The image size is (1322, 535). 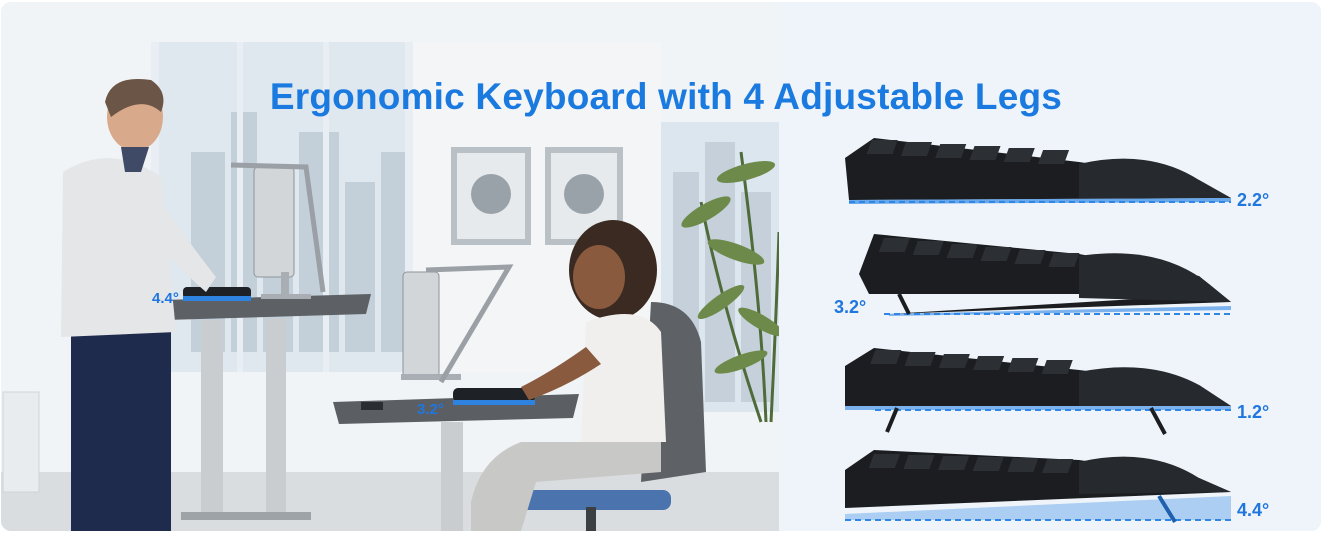 I want to click on keyboard-angle-row: 3.2°, so click(x=1050, y=274).